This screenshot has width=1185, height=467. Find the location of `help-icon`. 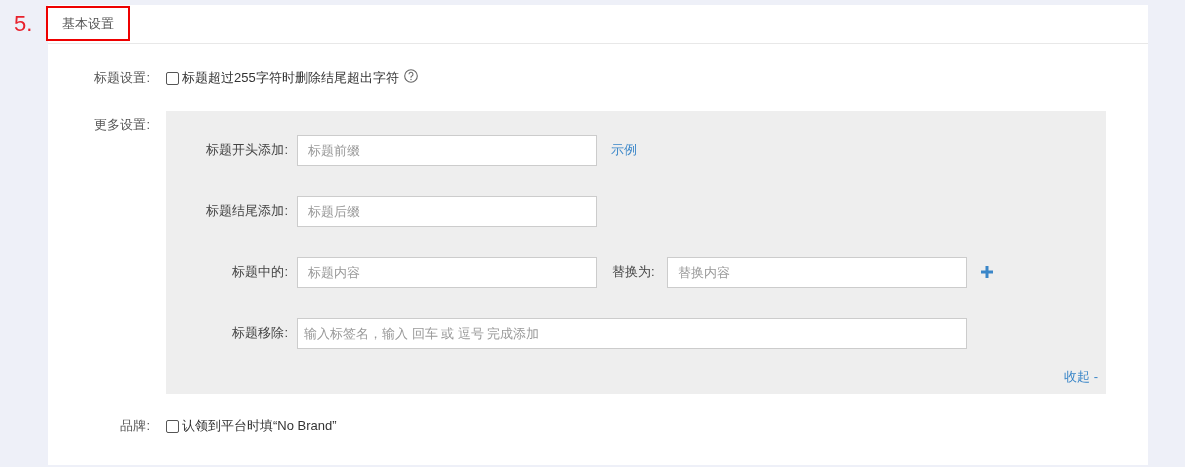

help-icon is located at coordinates (410, 76).